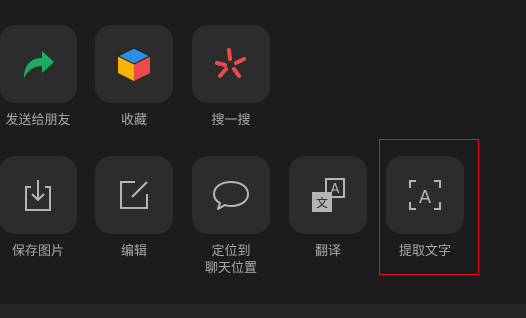 The image size is (526, 318). I want to click on translate-icon: A 文, so click(328, 195).